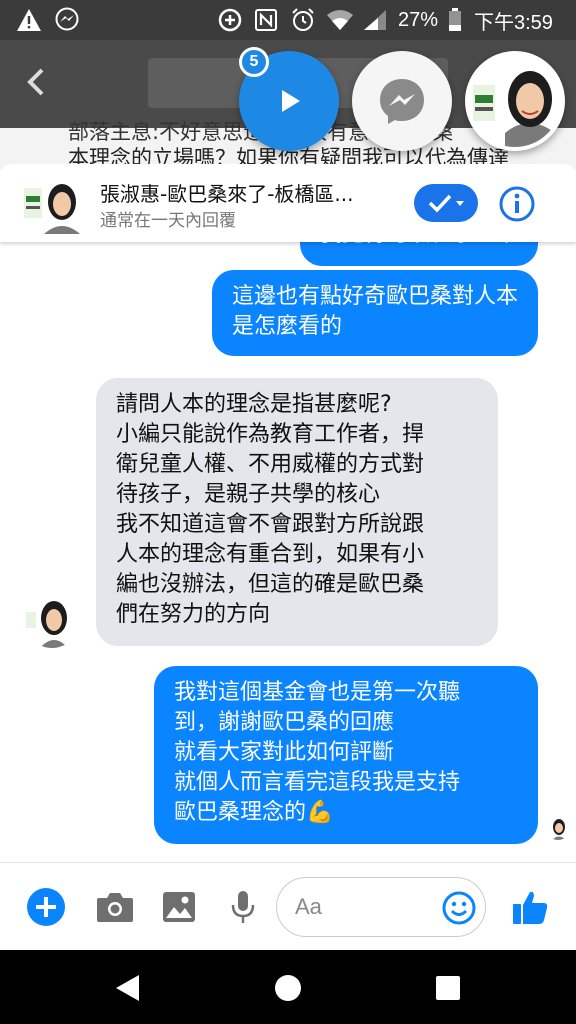 The width and height of the screenshot is (576, 1024). Describe the element at coordinates (340, 20) in the screenshot. I see `wifi-icon` at that location.